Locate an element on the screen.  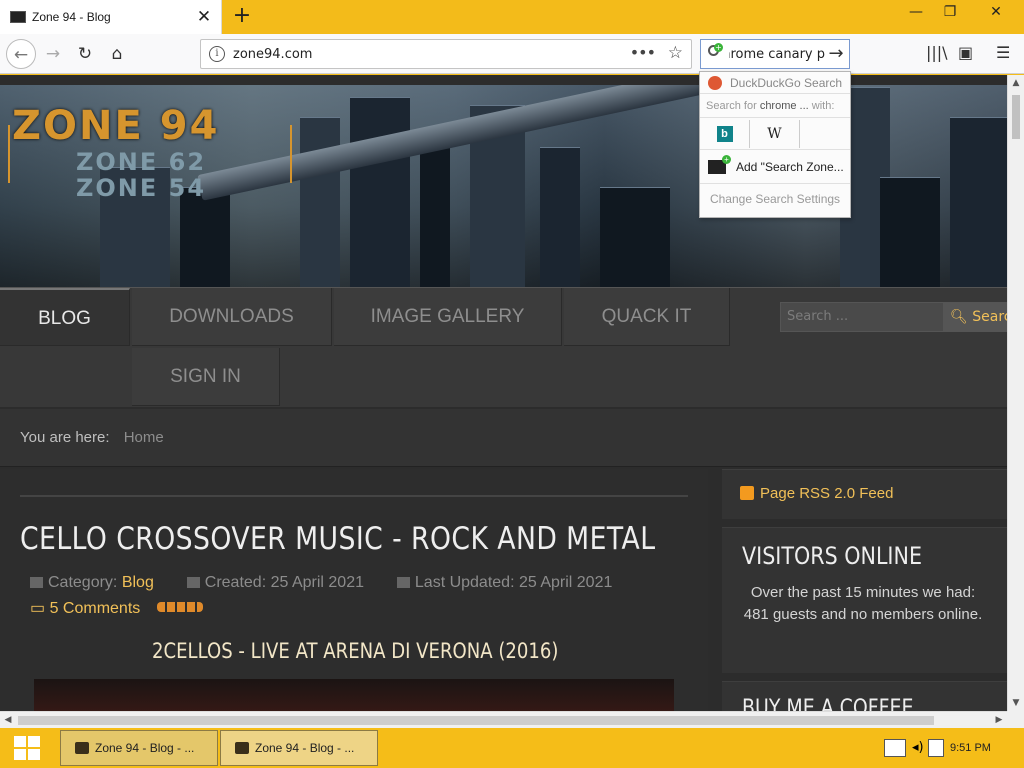
updated-date: Last Updated: 25 April 2021 is located at coordinates (513, 582).